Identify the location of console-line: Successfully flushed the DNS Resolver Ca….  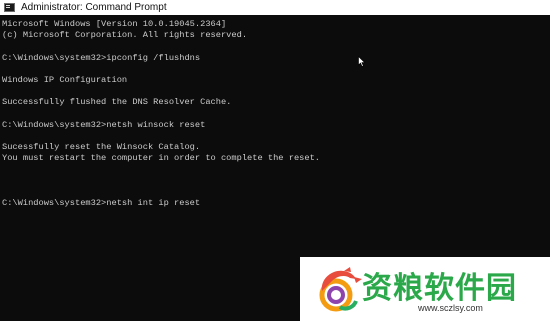
(117, 102).